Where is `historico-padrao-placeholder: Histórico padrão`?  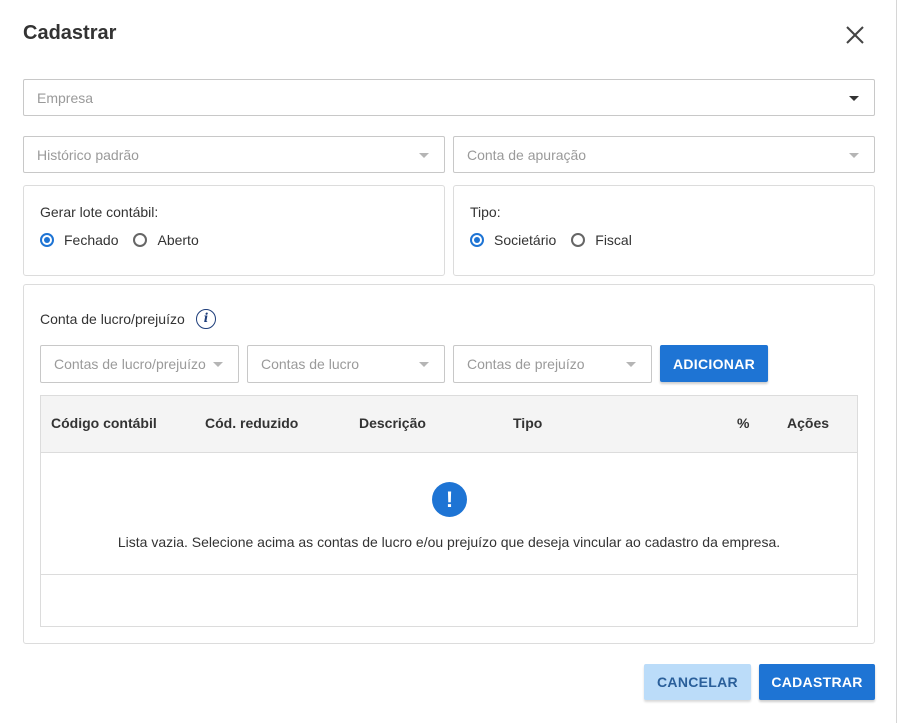 historico-padrao-placeholder: Histórico padrão is located at coordinates (88, 154).